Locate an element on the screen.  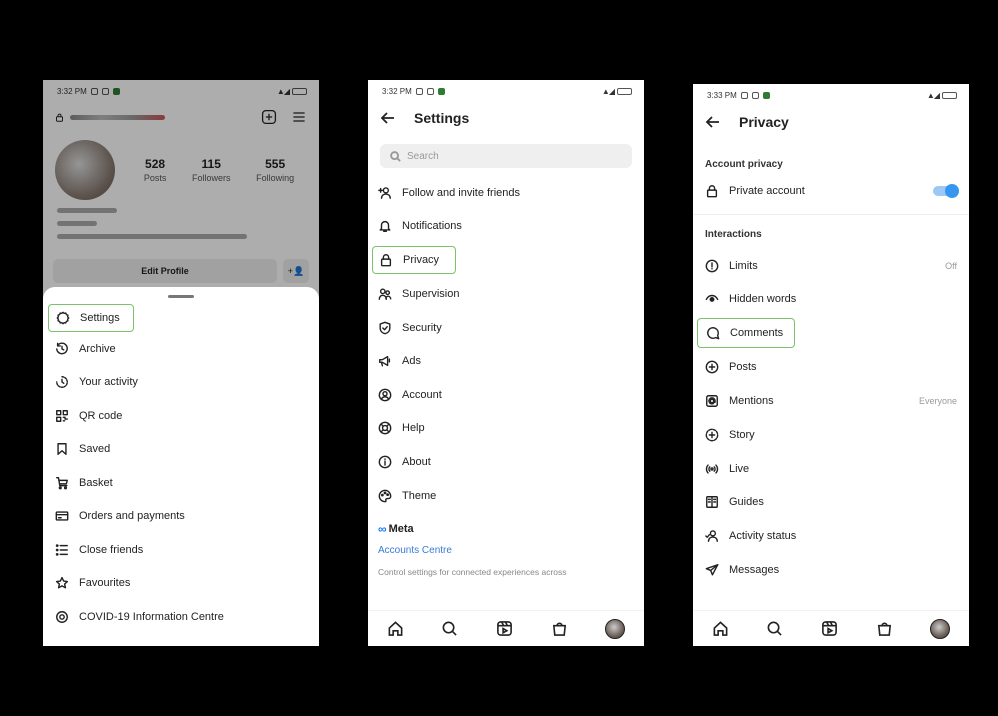
privacy-item-guides: Guides is located at coordinates (831, 503).